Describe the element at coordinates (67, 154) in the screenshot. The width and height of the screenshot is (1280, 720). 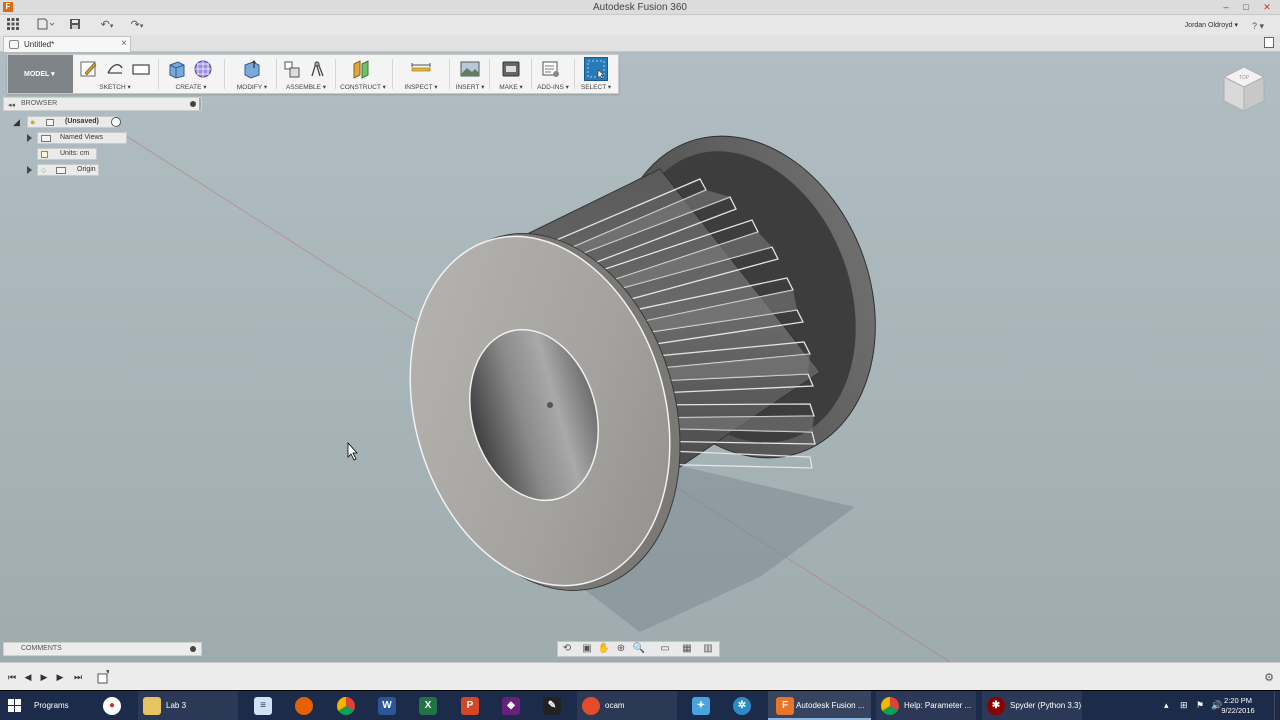
I see `units-node: Units: cm` at that location.